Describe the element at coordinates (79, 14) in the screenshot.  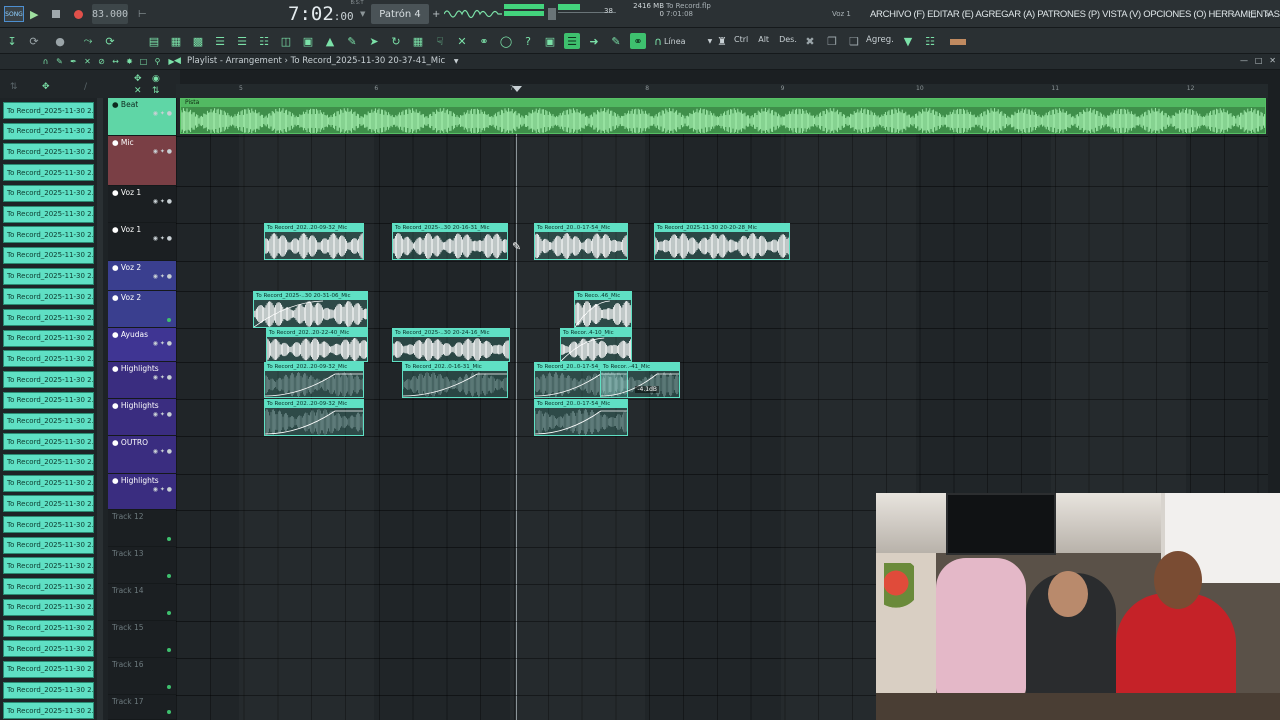
I see `record-button` at that location.